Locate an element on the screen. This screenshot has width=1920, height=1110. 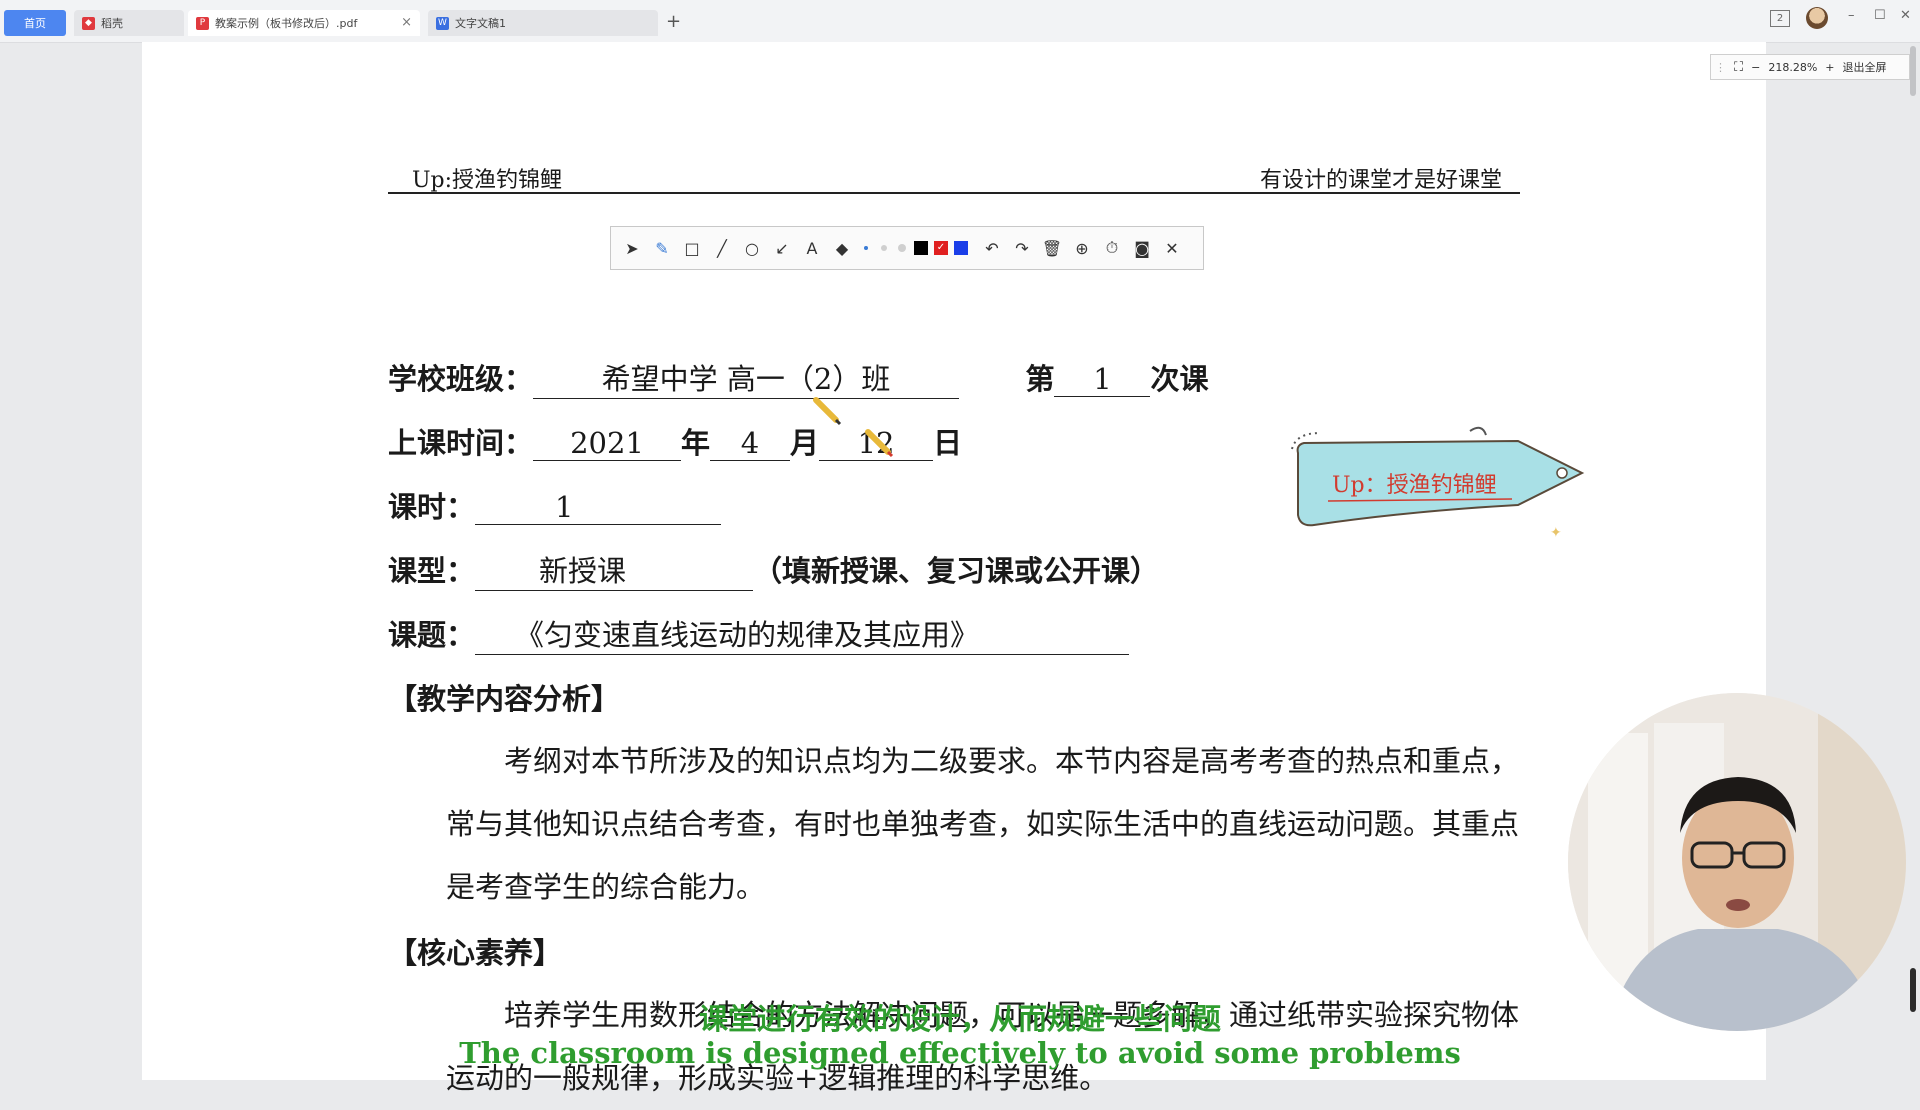
row-hours: 课时： 1 is located at coordinates (555, 505).